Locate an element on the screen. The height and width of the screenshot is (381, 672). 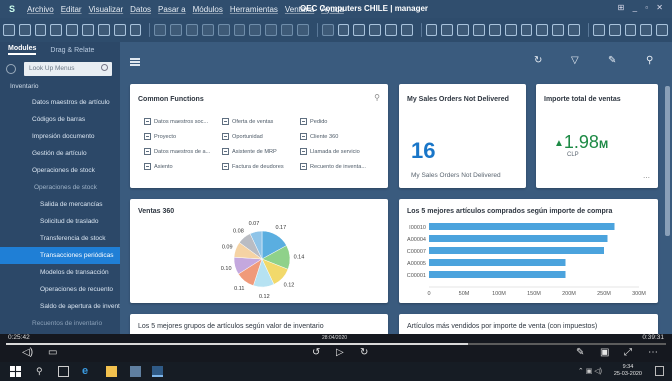
tree-item: Transferencia de stock is located at coordinates (60, 238).